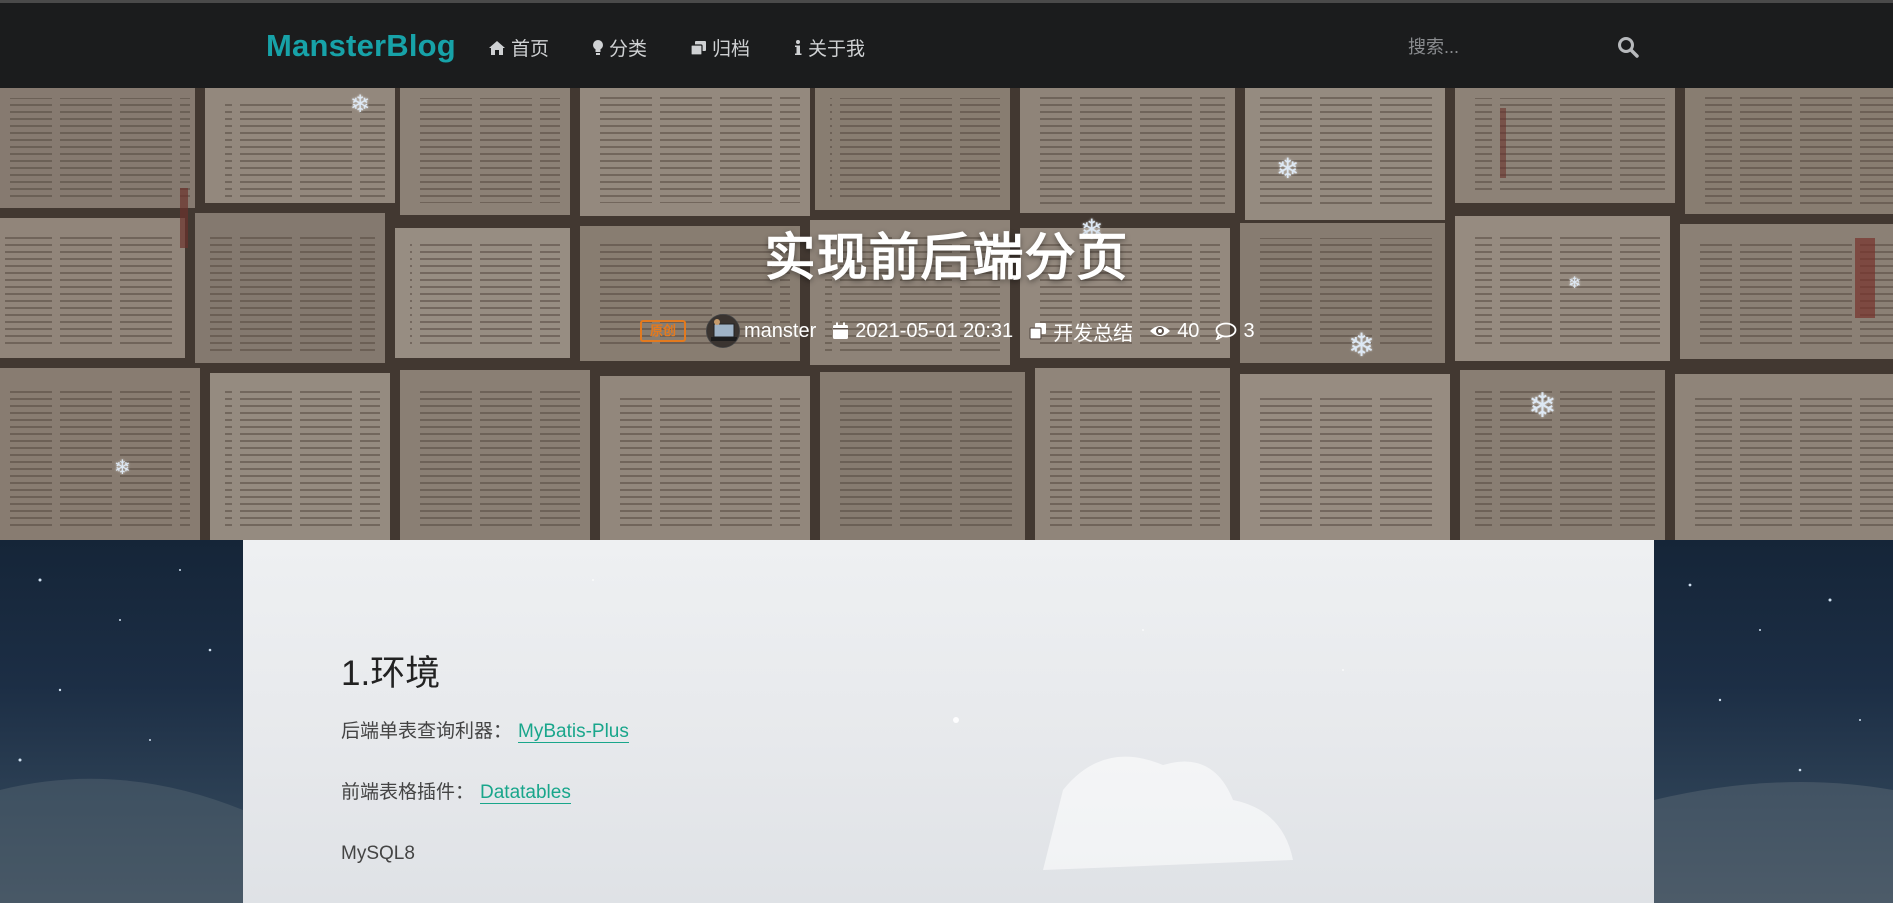 The width and height of the screenshot is (1893, 903). I want to click on search-box, so click(1521, 47).